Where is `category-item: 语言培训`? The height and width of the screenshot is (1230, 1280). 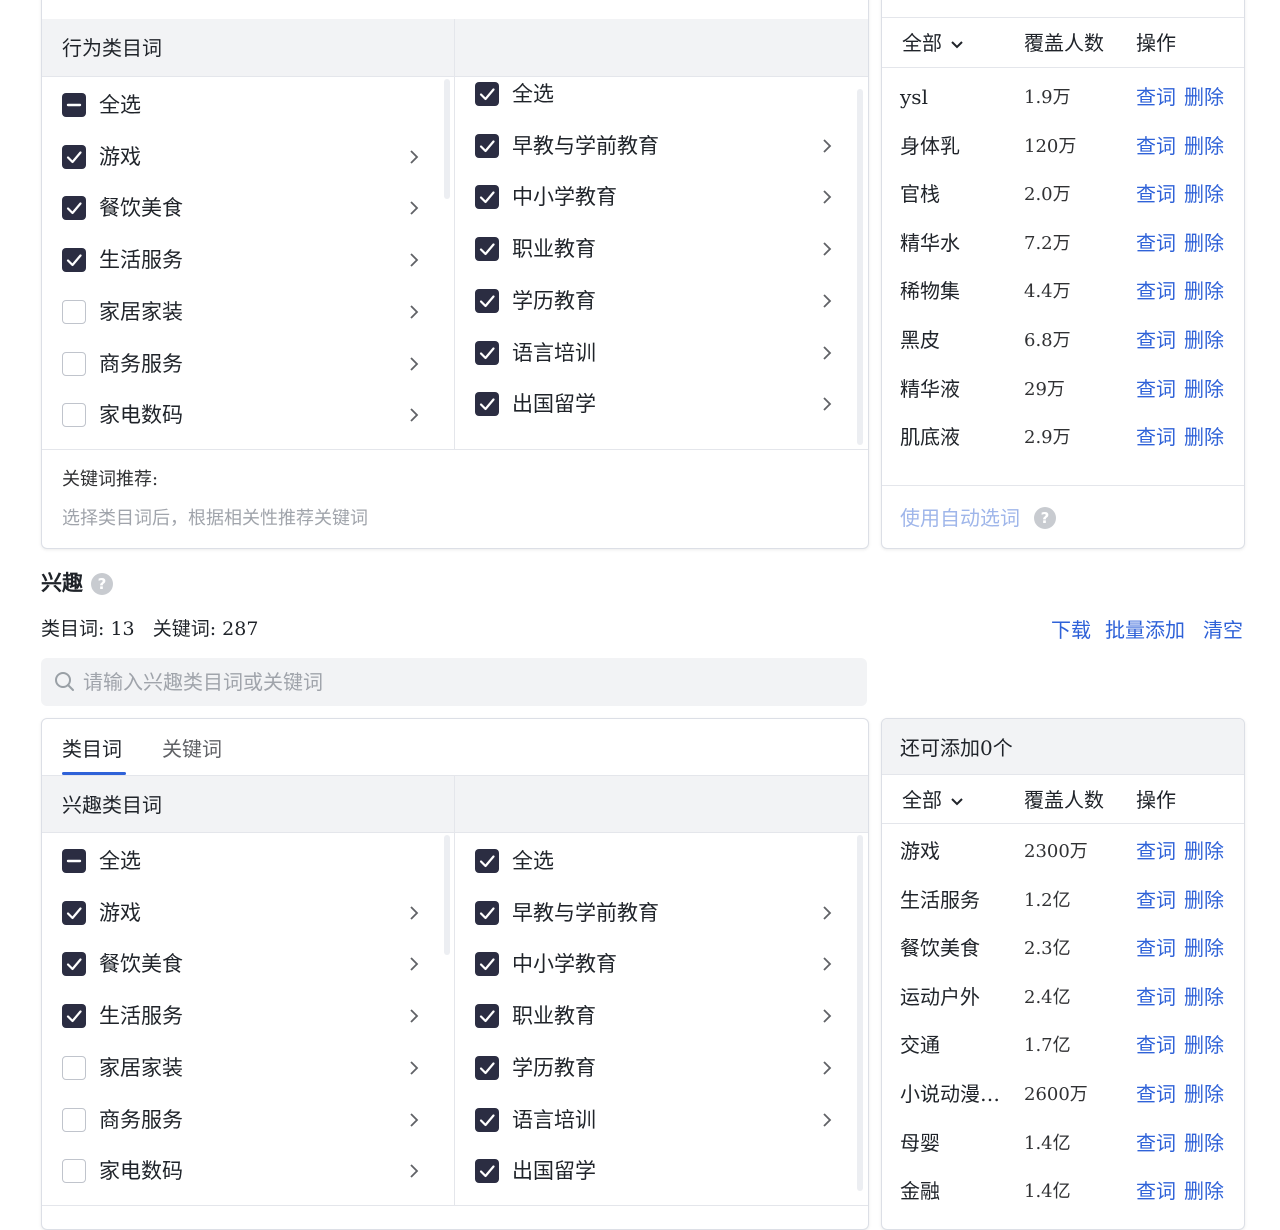
category-item: 语言培训 is located at coordinates (661, 1127).